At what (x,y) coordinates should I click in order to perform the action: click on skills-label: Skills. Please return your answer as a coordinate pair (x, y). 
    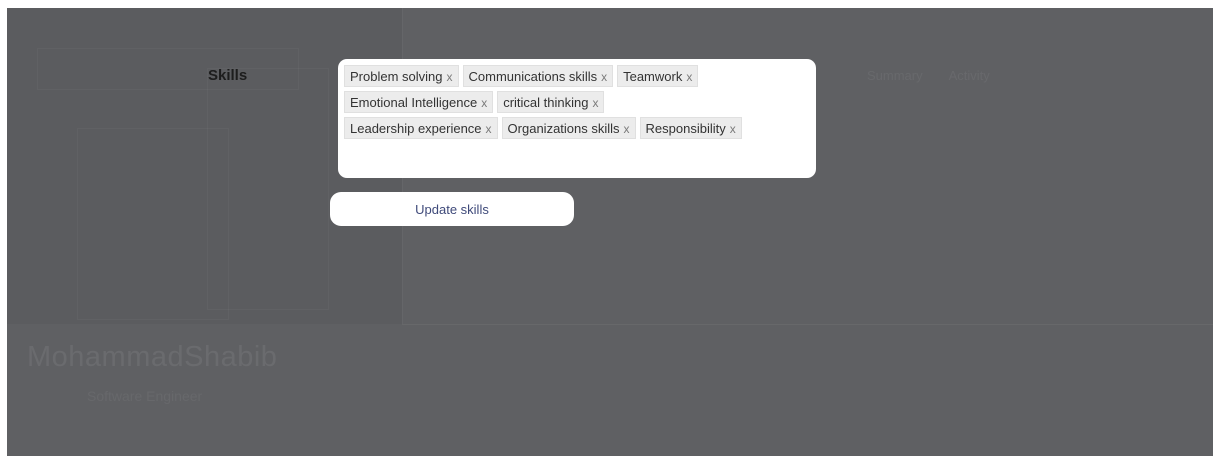
    Looking at the image, I should click on (228, 75).